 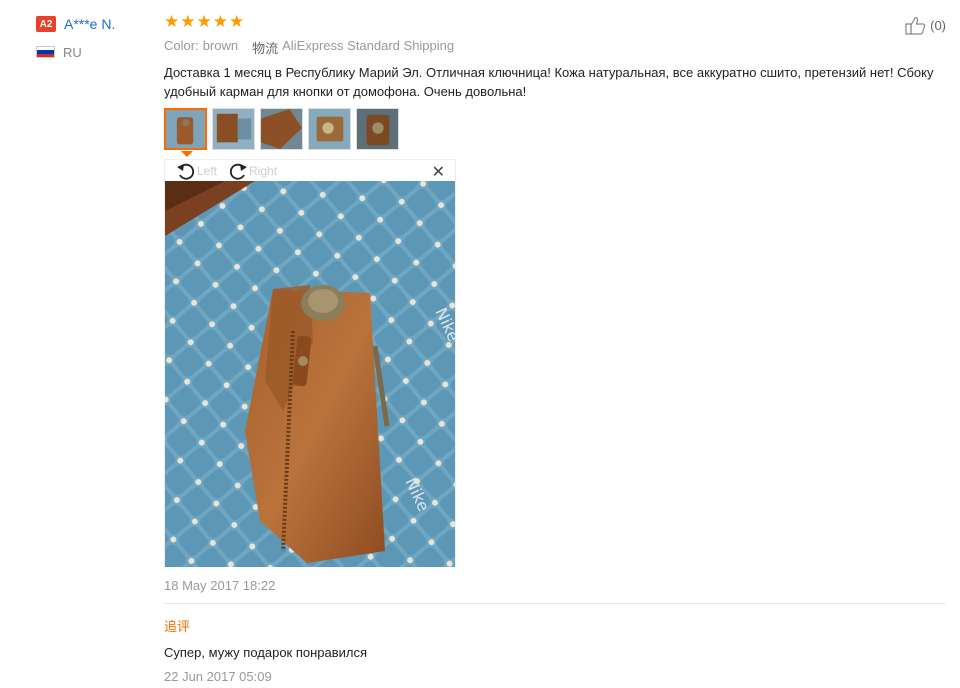 What do you see at coordinates (72, 52) in the screenshot?
I see `reviewer-country: RU` at bounding box center [72, 52].